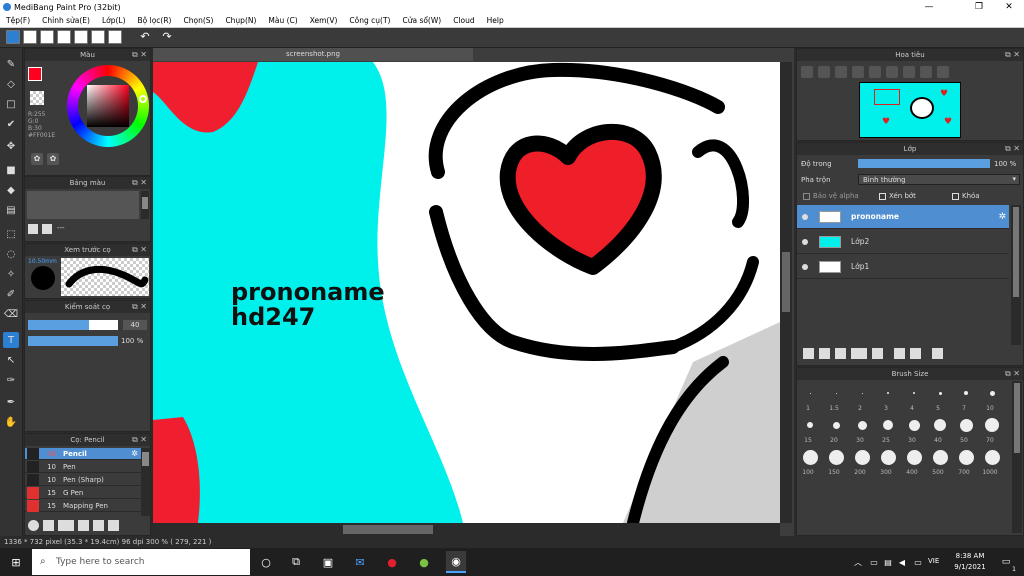 This screenshot has height=576, width=1024. What do you see at coordinates (83, 505) in the screenshot?
I see `brush-item: 15 Mapping Pen` at bounding box center [83, 505].